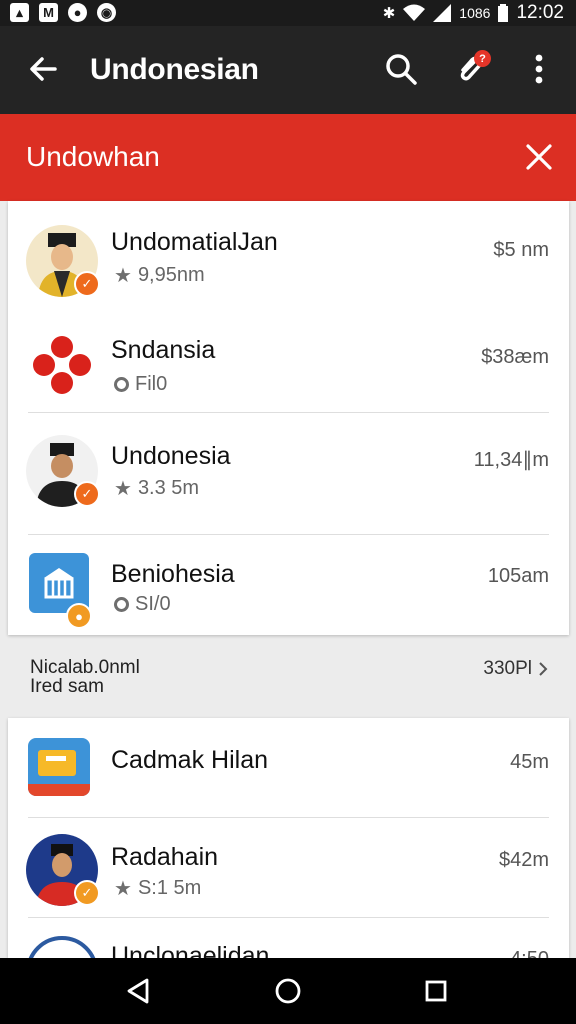  Describe the element at coordinates (157, 488) in the screenshot. I see `item-subtitle: ★ 3.3 5m` at that location.